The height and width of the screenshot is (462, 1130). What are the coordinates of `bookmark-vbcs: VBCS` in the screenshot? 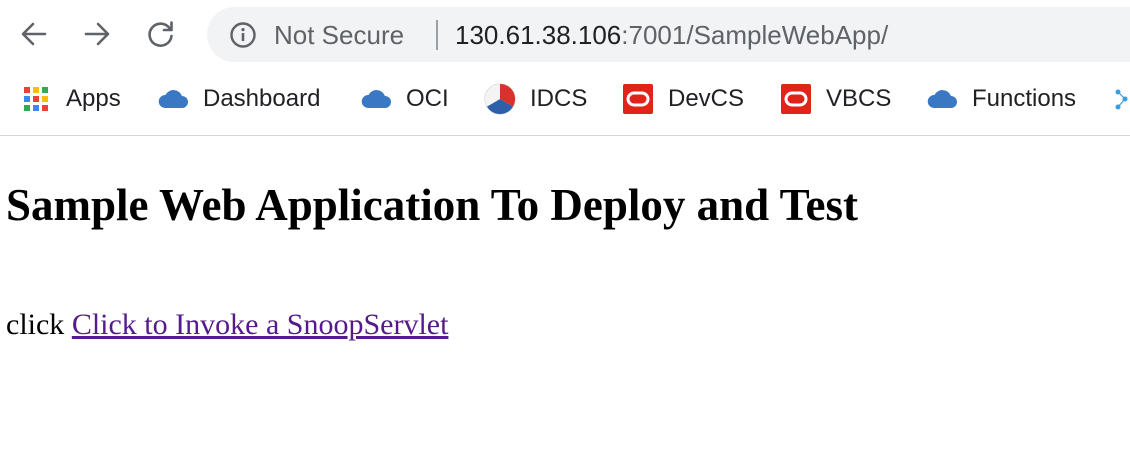 It's located at (835, 99).